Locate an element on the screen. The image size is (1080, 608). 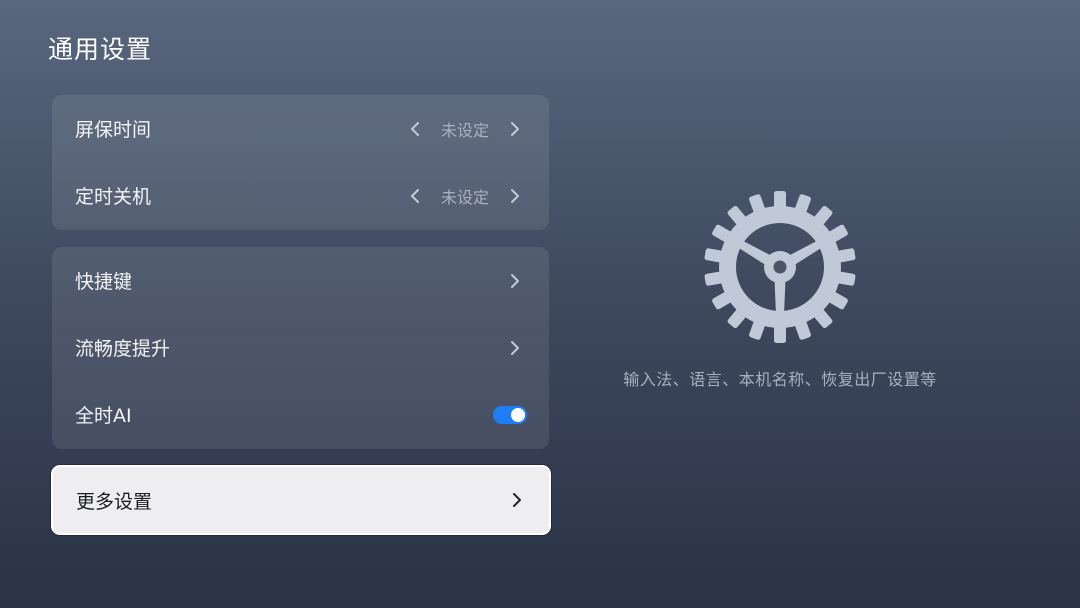
scheduled-shutdown-selector: 未设定 is located at coordinates (465, 196).